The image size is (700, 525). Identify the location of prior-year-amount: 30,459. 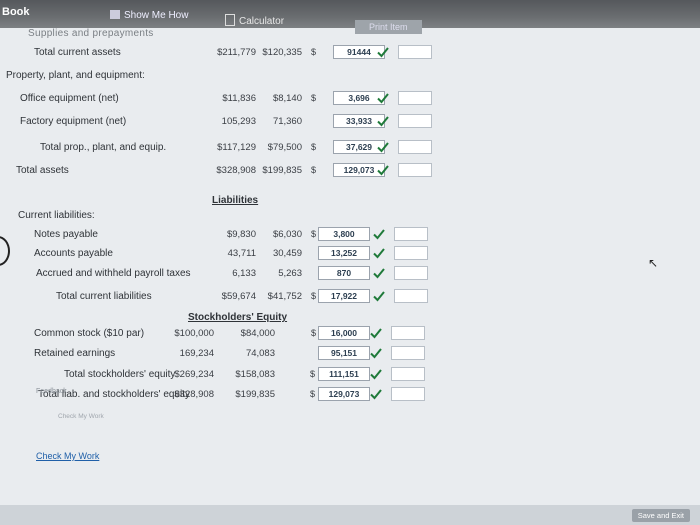
(287, 253).